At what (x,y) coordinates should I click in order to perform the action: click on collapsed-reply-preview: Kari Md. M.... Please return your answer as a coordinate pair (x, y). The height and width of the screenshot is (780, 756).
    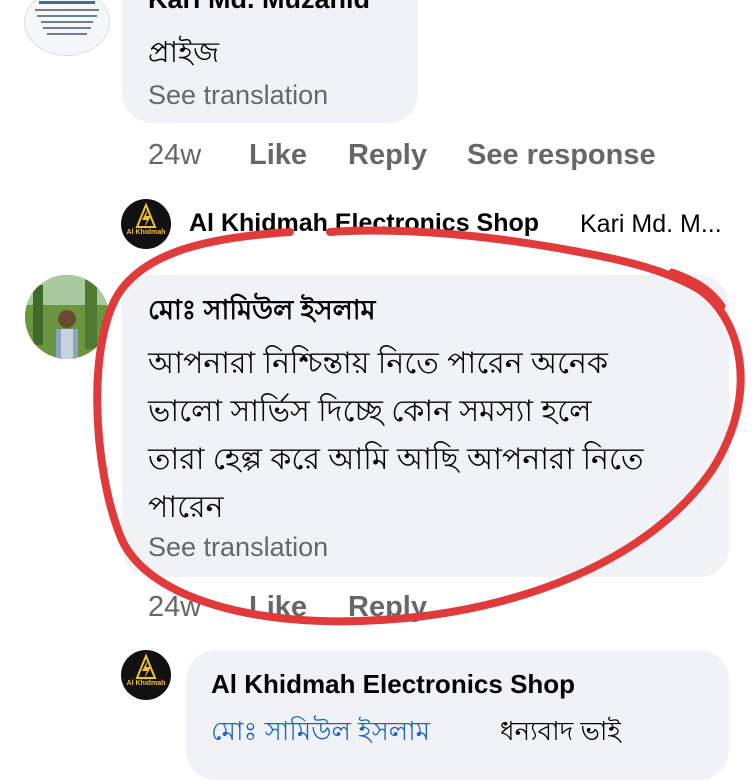
    Looking at the image, I should click on (651, 224).